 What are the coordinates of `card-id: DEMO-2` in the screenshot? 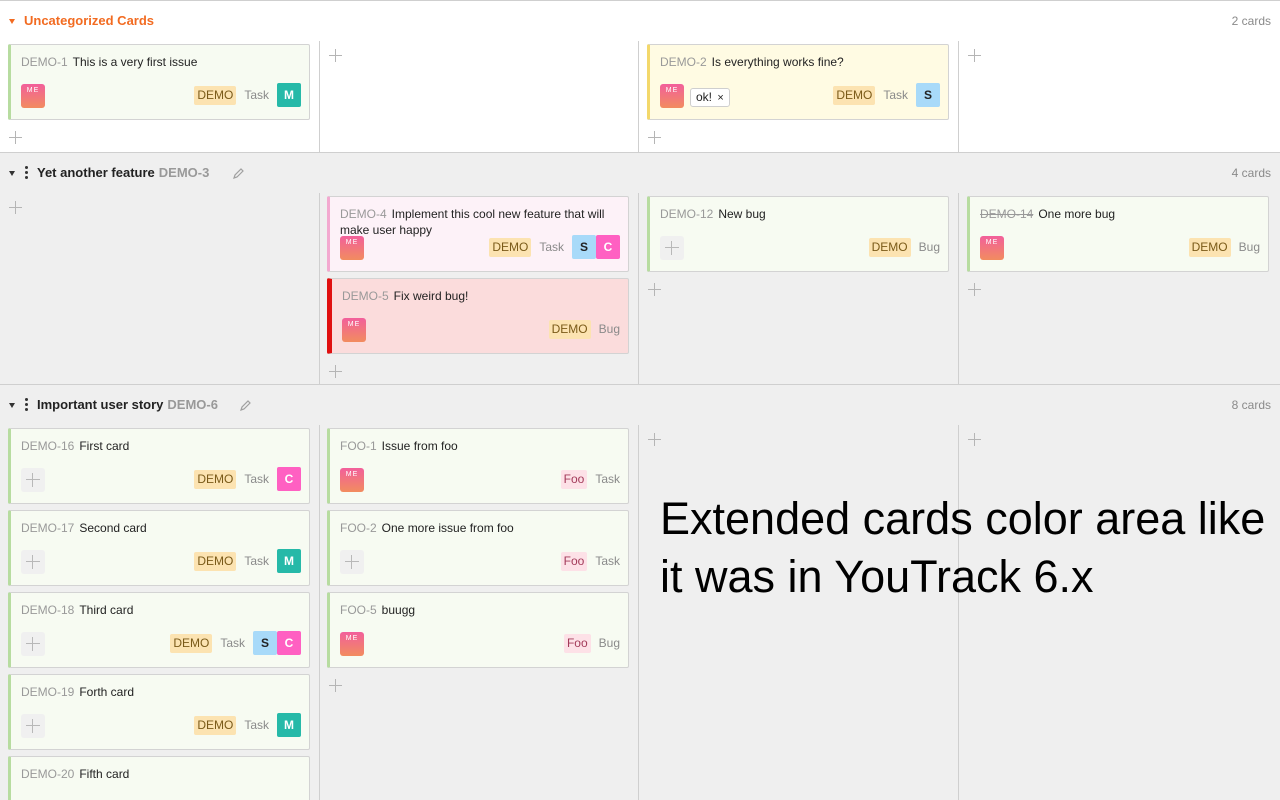 It's located at (683, 62).